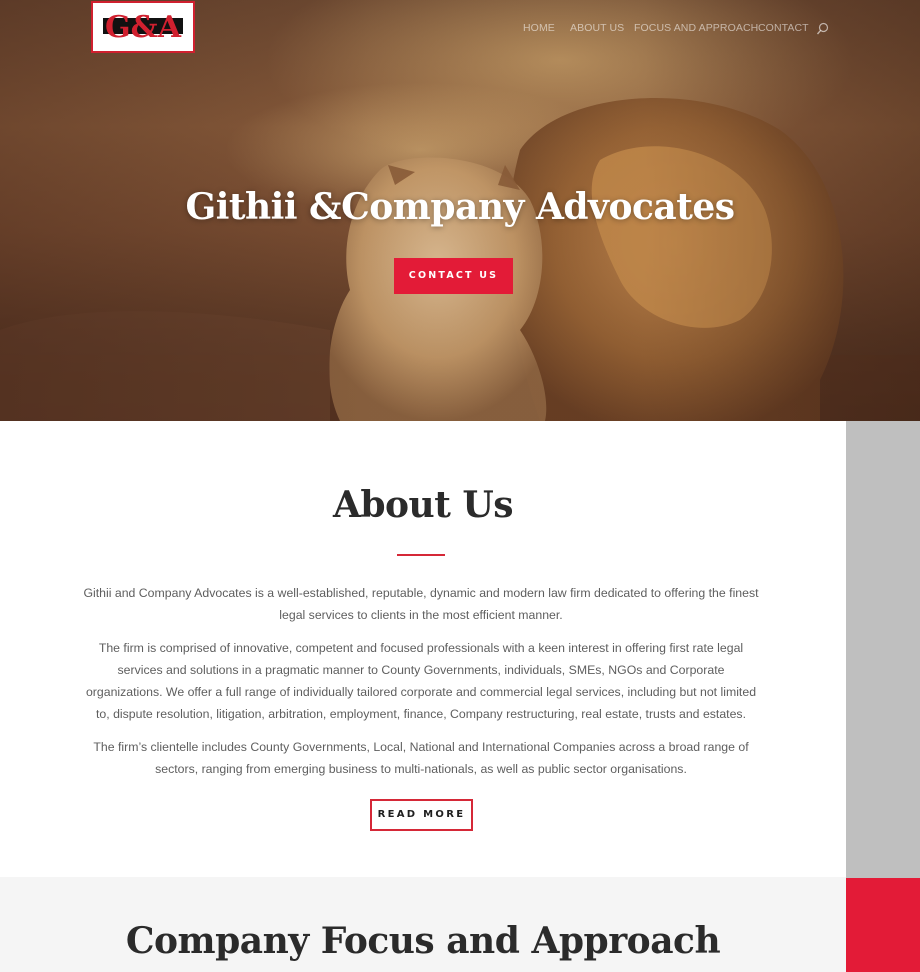 The height and width of the screenshot is (972, 920). I want to click on read-more-button: READ MORE, so click(421, 815).